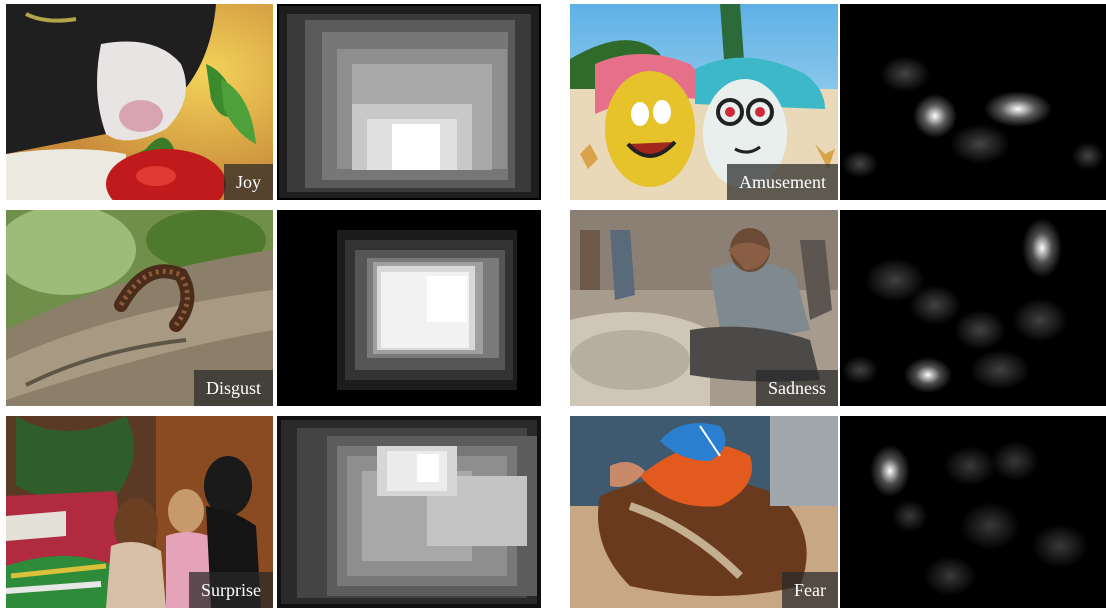 The image size is (1106, 608). Describe the element at coordinates (973, 512) in the screenshot. I see `saliency-map-fear` at that location.